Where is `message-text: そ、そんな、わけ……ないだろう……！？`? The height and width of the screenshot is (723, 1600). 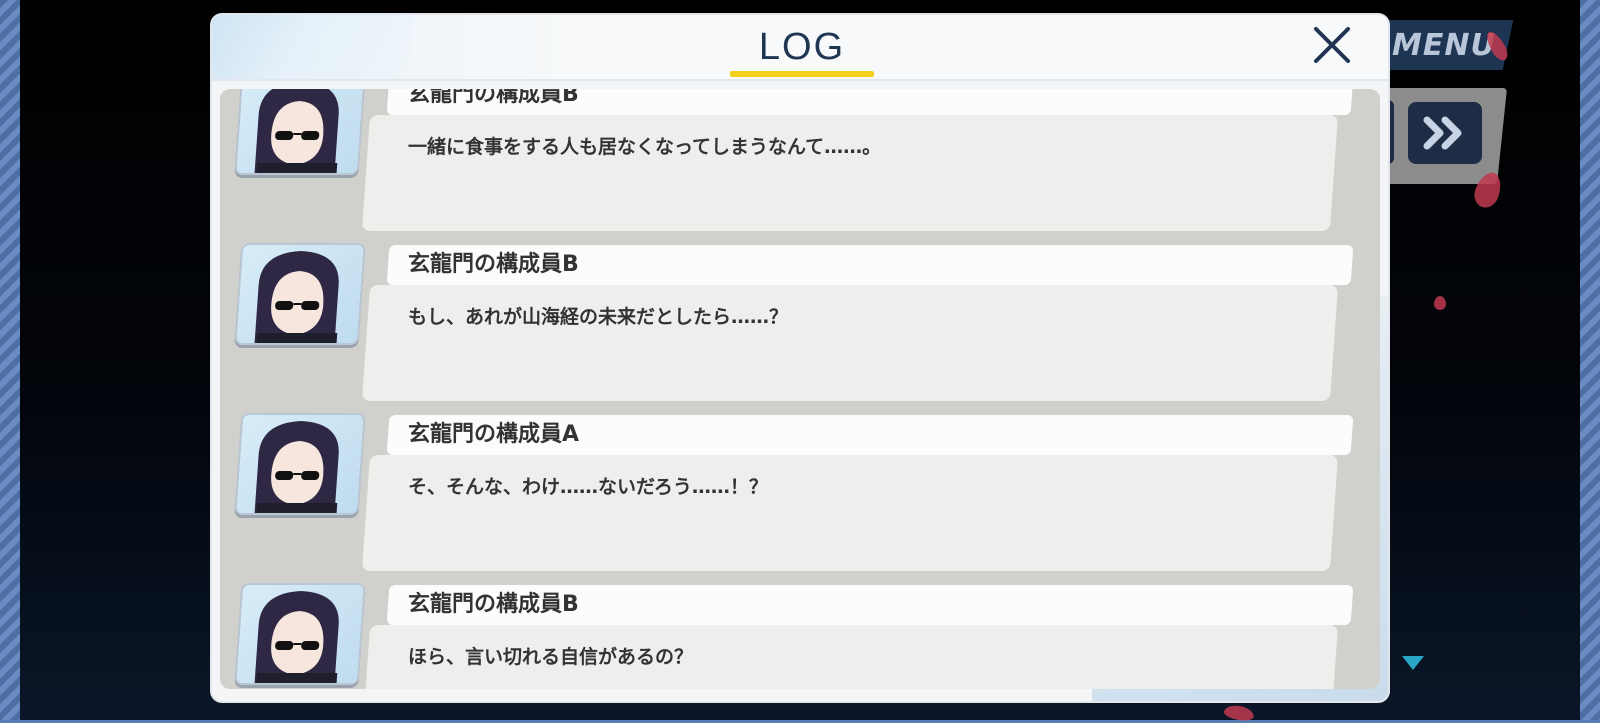 message-text: そ、そんな、わけ……ないだろう……！？ is located at coordinates (588, 487).